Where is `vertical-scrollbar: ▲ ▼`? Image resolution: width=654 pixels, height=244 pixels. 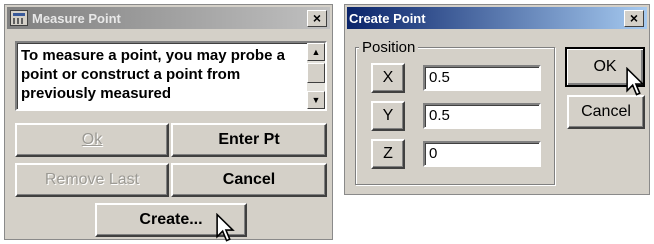 vertical-scrollbar: ▲ ▼ is located at coordinates (316, 76).